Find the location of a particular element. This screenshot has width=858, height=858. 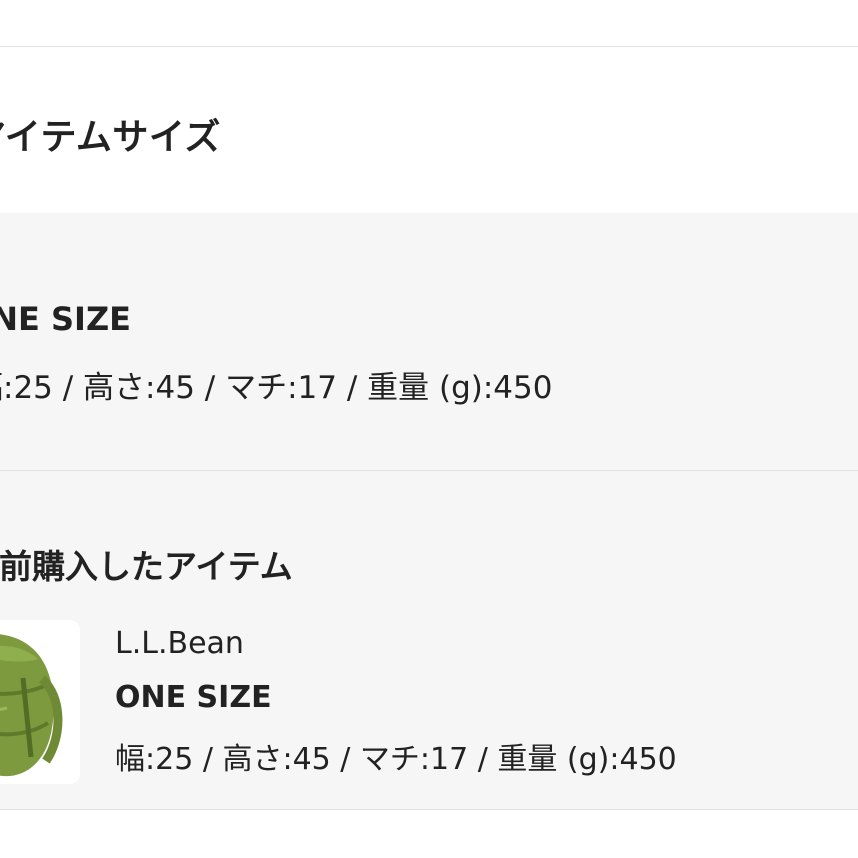

item-size-label: ONE SIZE is located at coordinates (193, 697).